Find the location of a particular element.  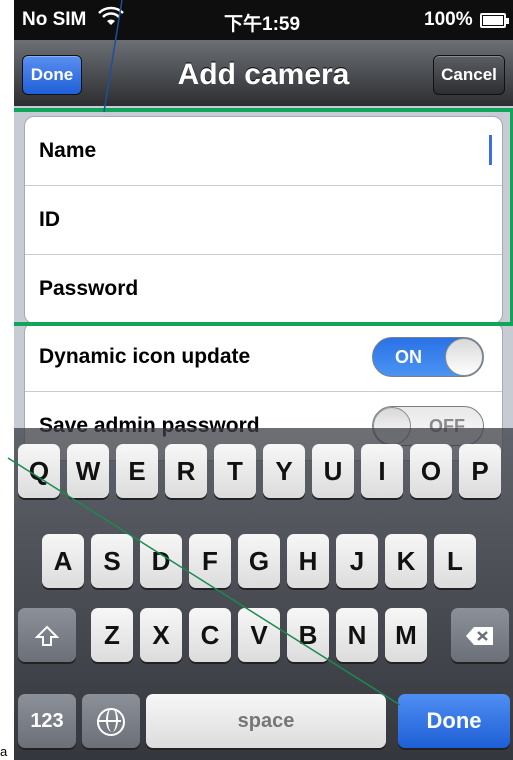

battery-percent: 100% is located at coordinates (448, 19).